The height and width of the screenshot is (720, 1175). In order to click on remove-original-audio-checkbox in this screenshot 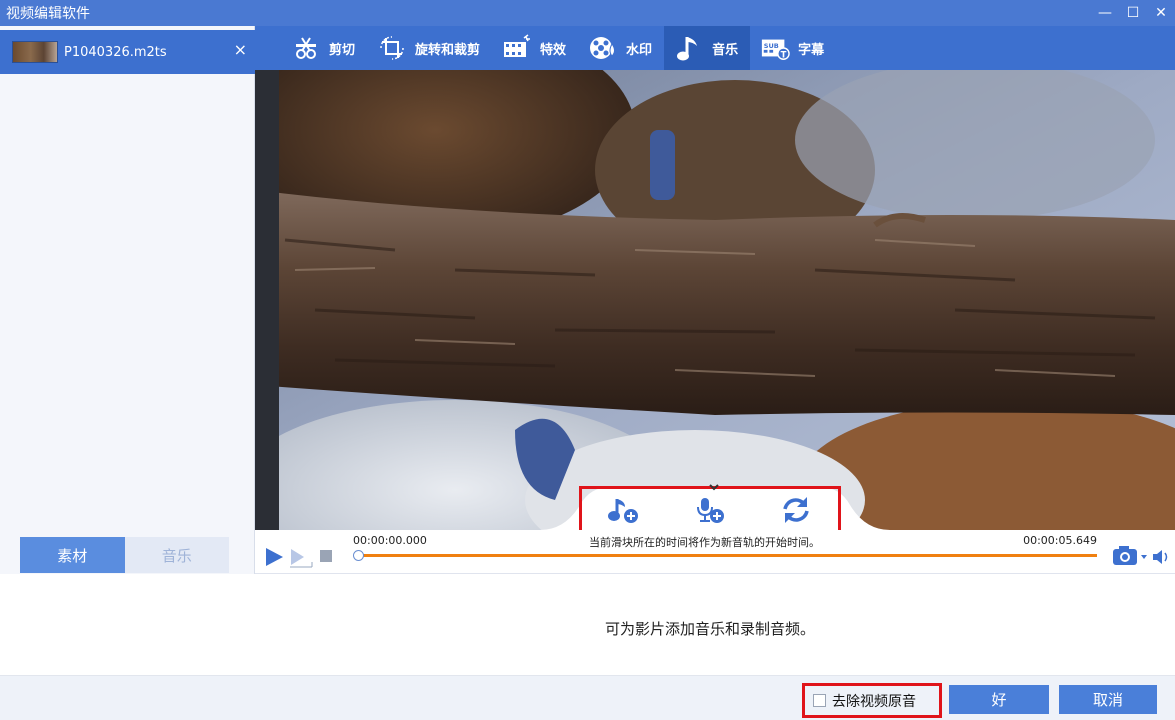, I will do `click(819, 700)`.